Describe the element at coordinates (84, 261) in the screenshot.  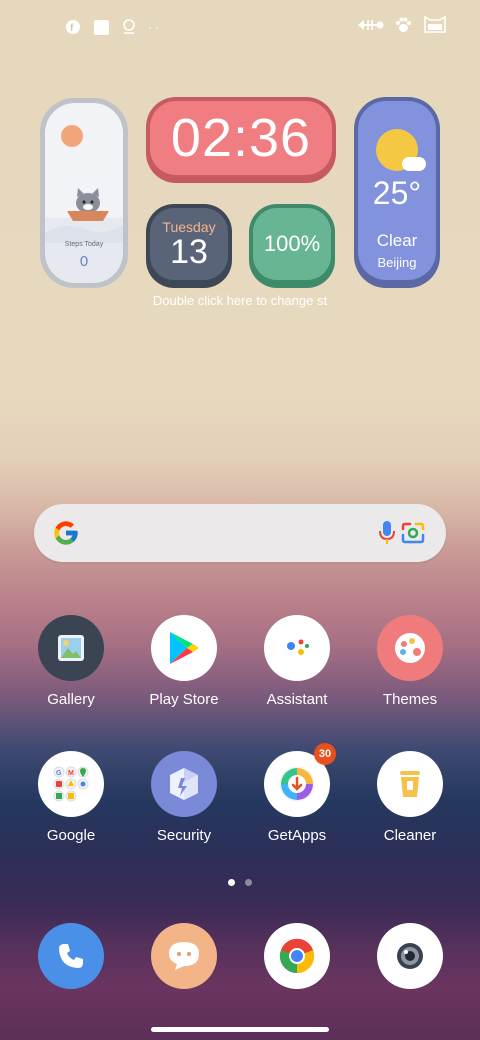
I see `steps-value: 0` at that location.